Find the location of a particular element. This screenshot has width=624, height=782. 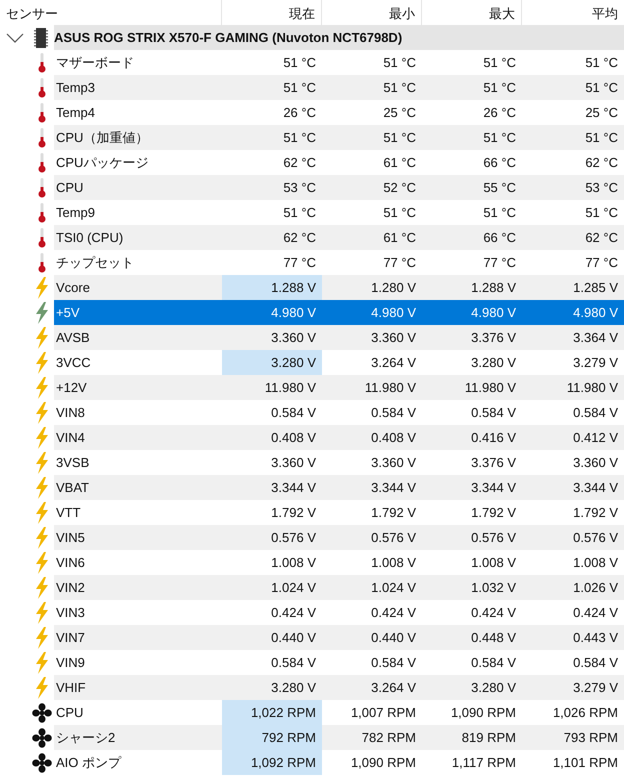

value-cell-text: 3.280 V is located at coordinates (493, 363).